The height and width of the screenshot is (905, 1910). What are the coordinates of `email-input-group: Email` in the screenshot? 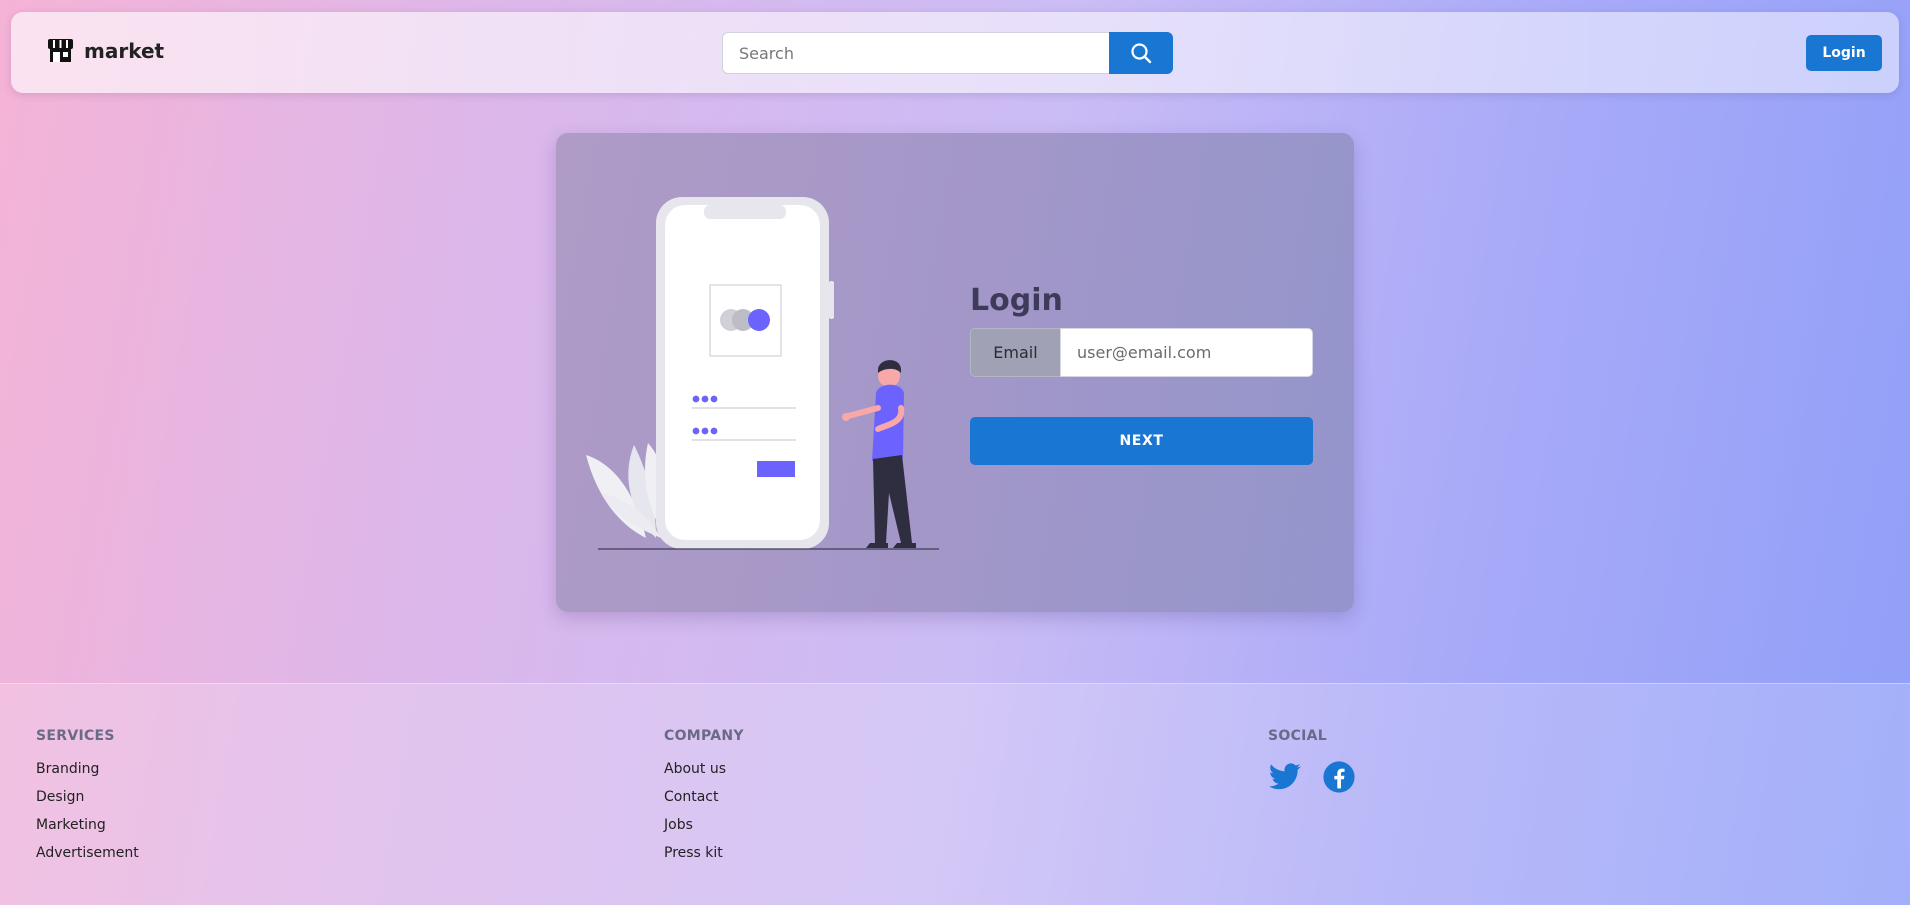 It's located at (1141, 352).